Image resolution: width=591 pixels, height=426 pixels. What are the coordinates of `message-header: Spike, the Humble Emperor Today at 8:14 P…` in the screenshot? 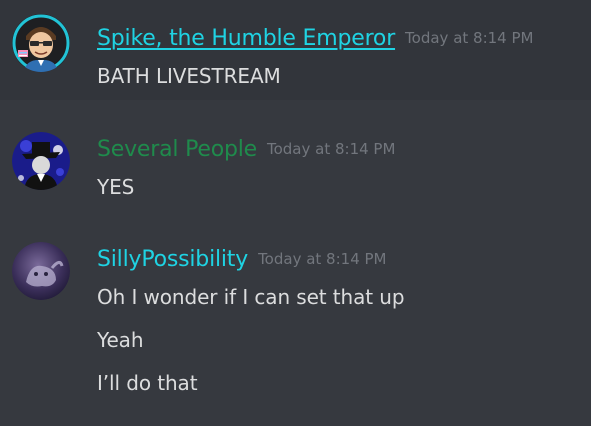 It's located at (315, 38).